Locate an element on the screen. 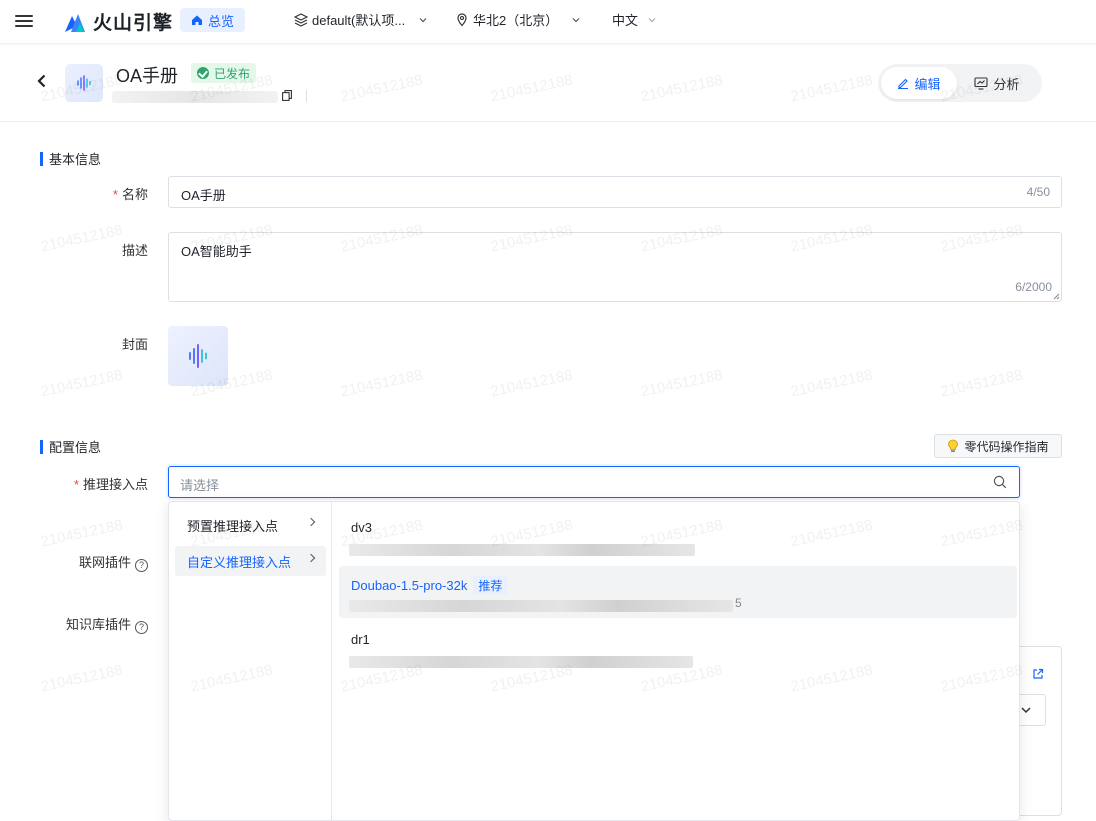 This screenshot has width=1096, height=821. category-label: 自定义推理接入点 is located at coordinates (239, 562).